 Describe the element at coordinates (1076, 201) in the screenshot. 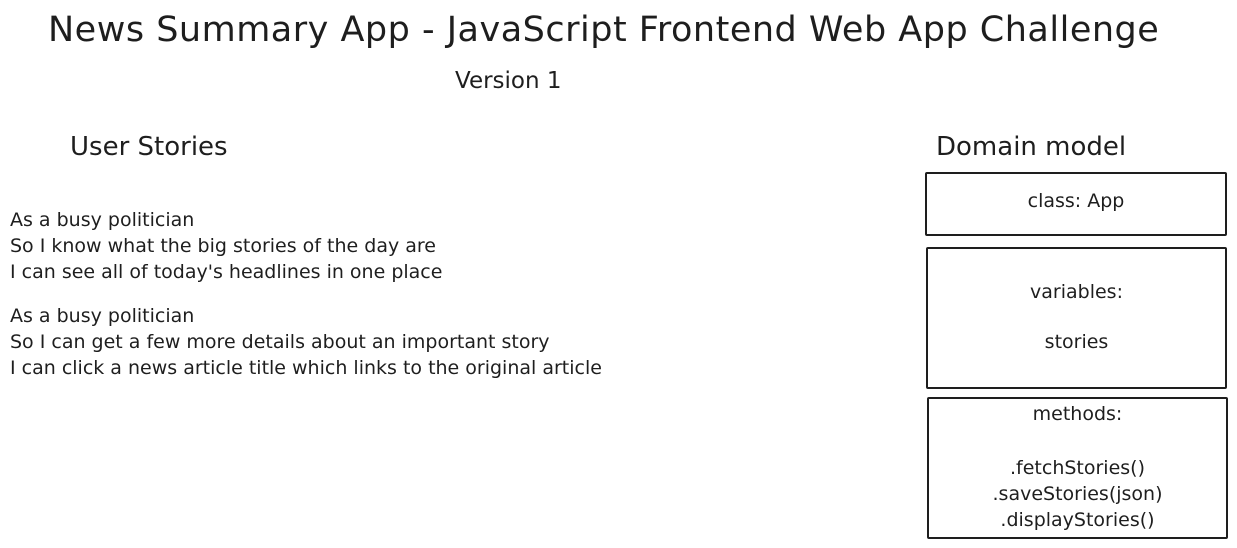

I see `class-label: class: App` at that location.